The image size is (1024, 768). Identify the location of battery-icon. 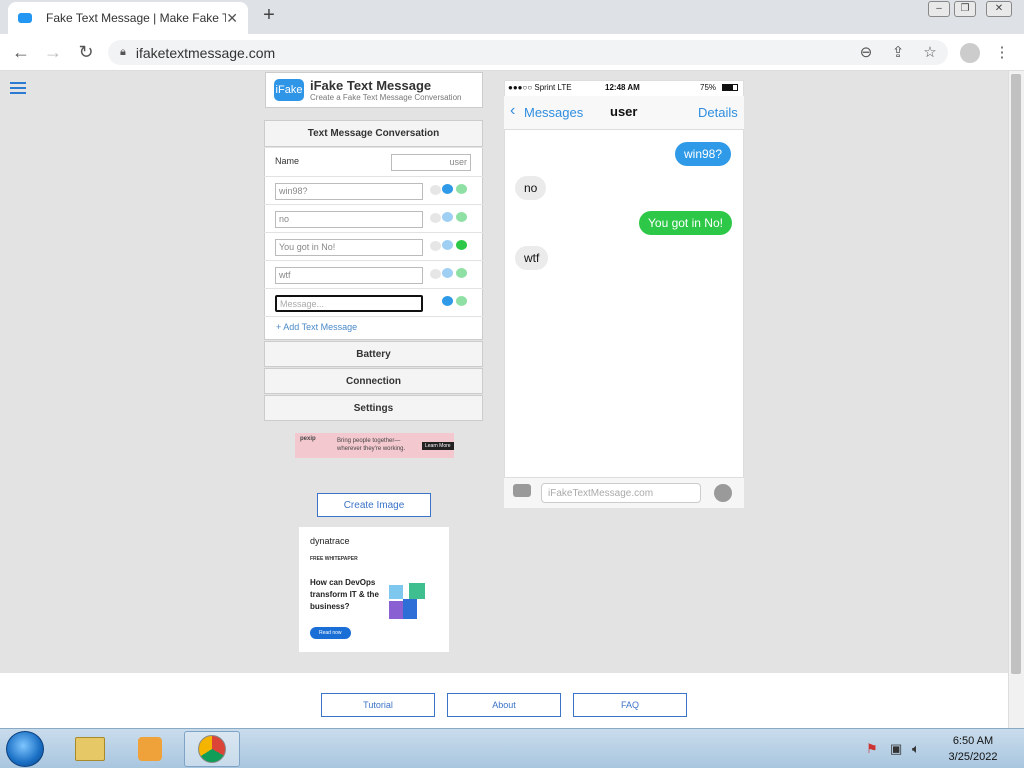
(730, 87).